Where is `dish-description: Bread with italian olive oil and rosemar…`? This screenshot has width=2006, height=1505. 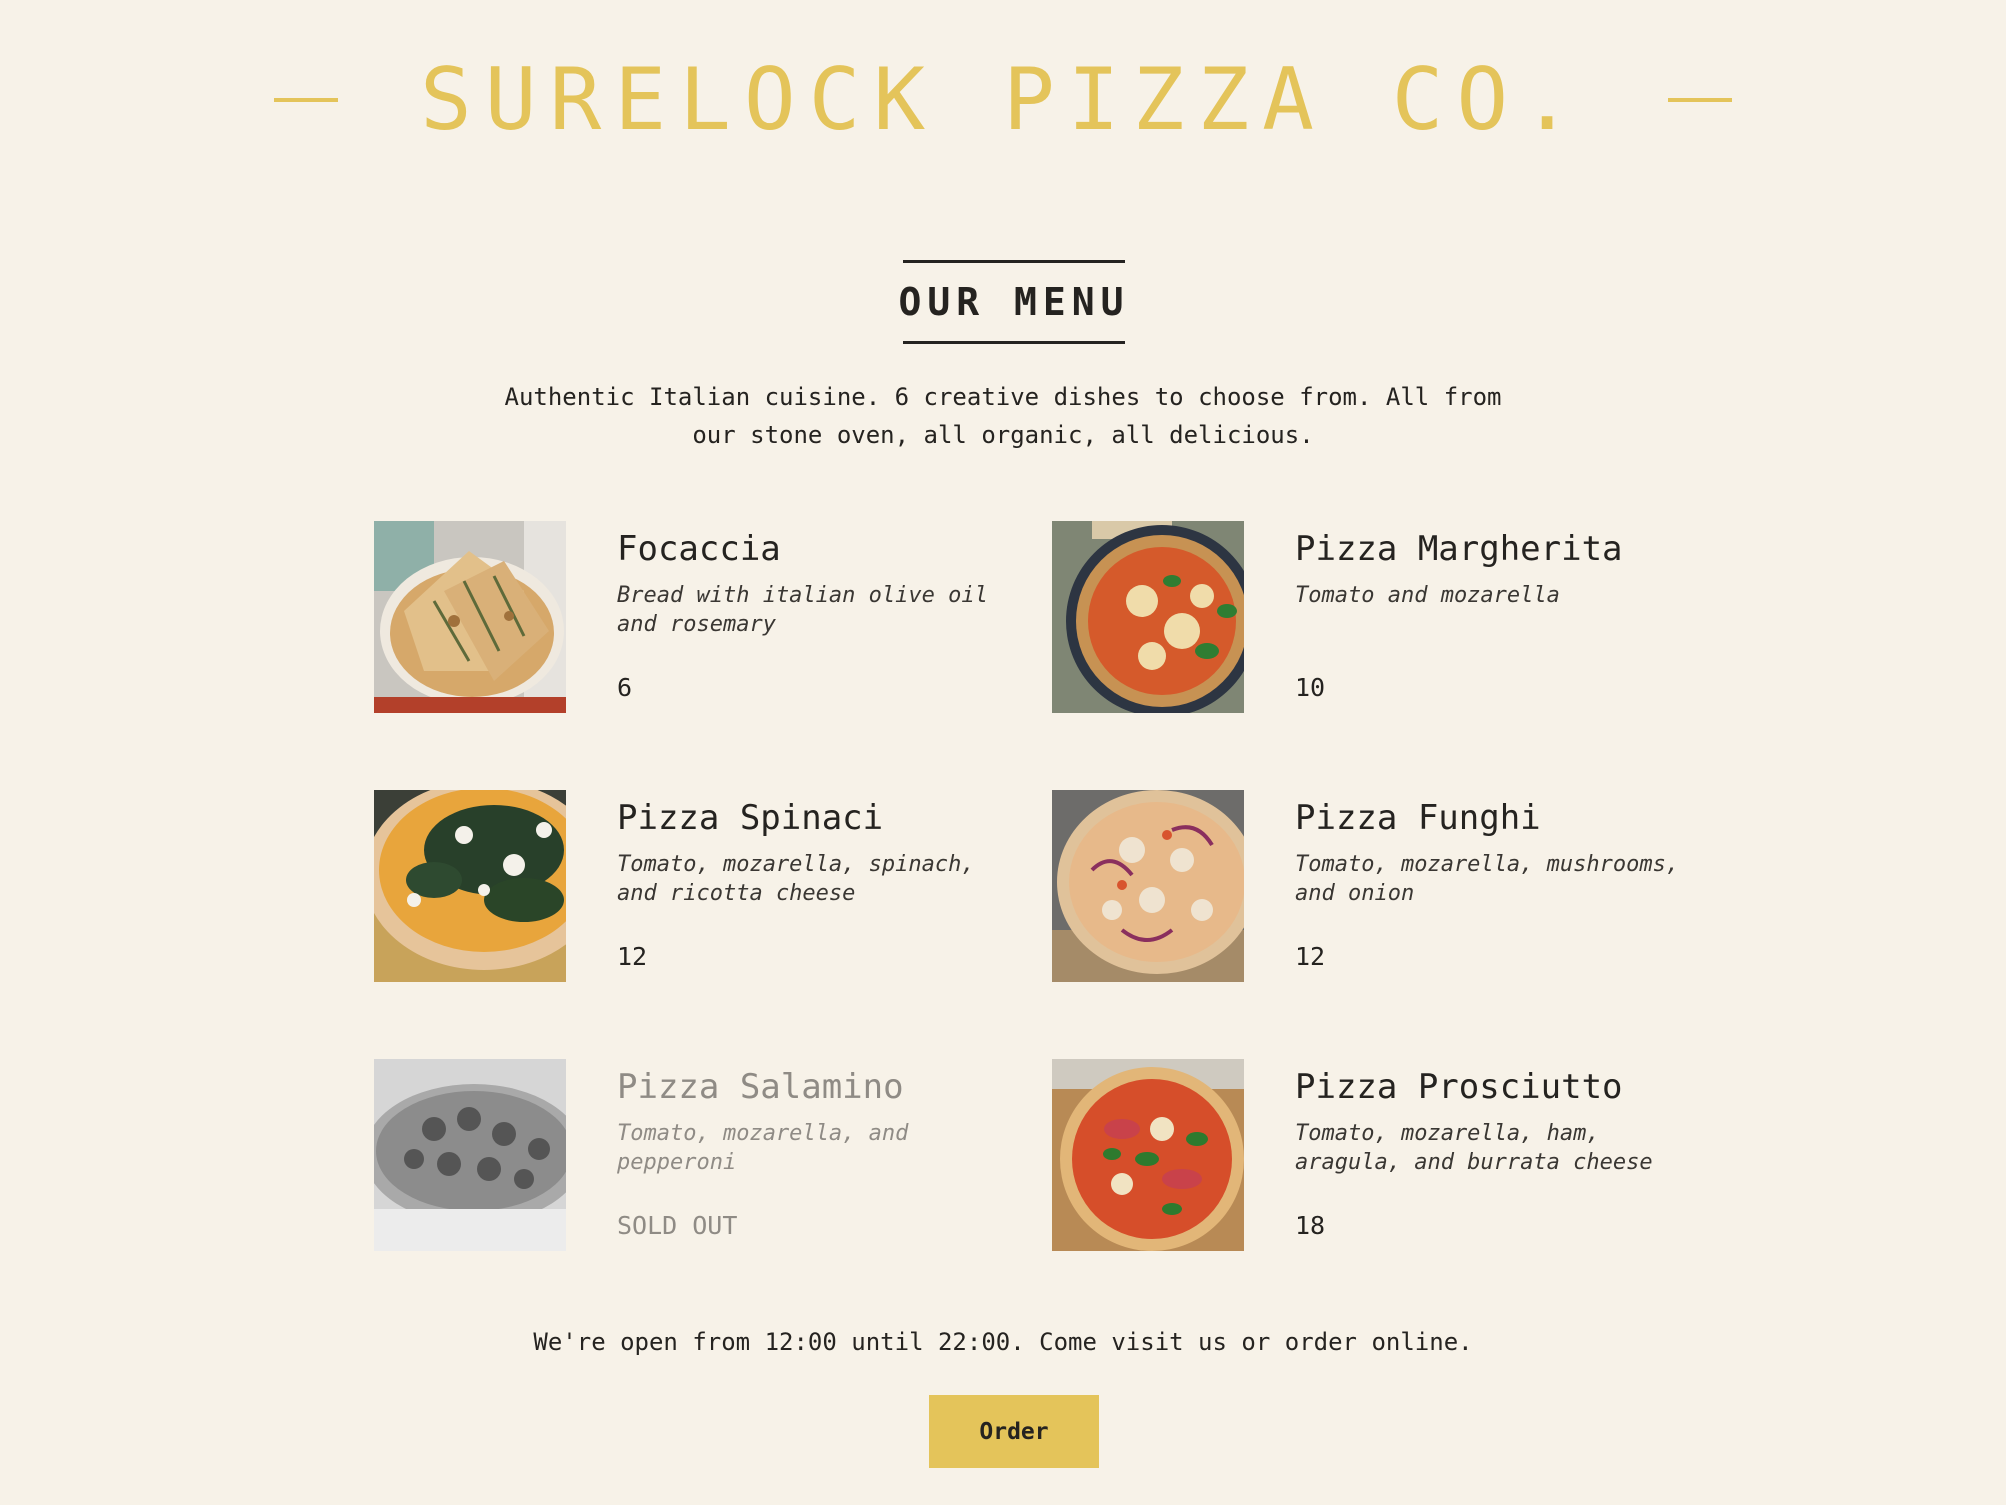
dish-description: Bread with italian olive oil and rosemar… is located at coordinates (802, 610).